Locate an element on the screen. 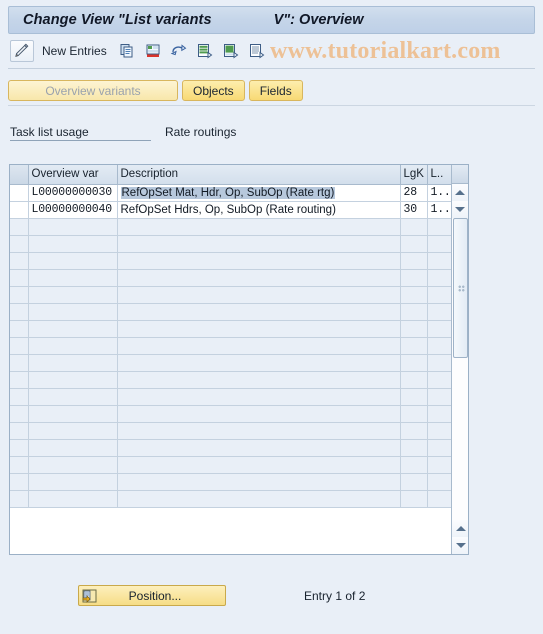 This screenshot has width=543, height=634. scroll-page-down-button is located at coordinates (460, 545).